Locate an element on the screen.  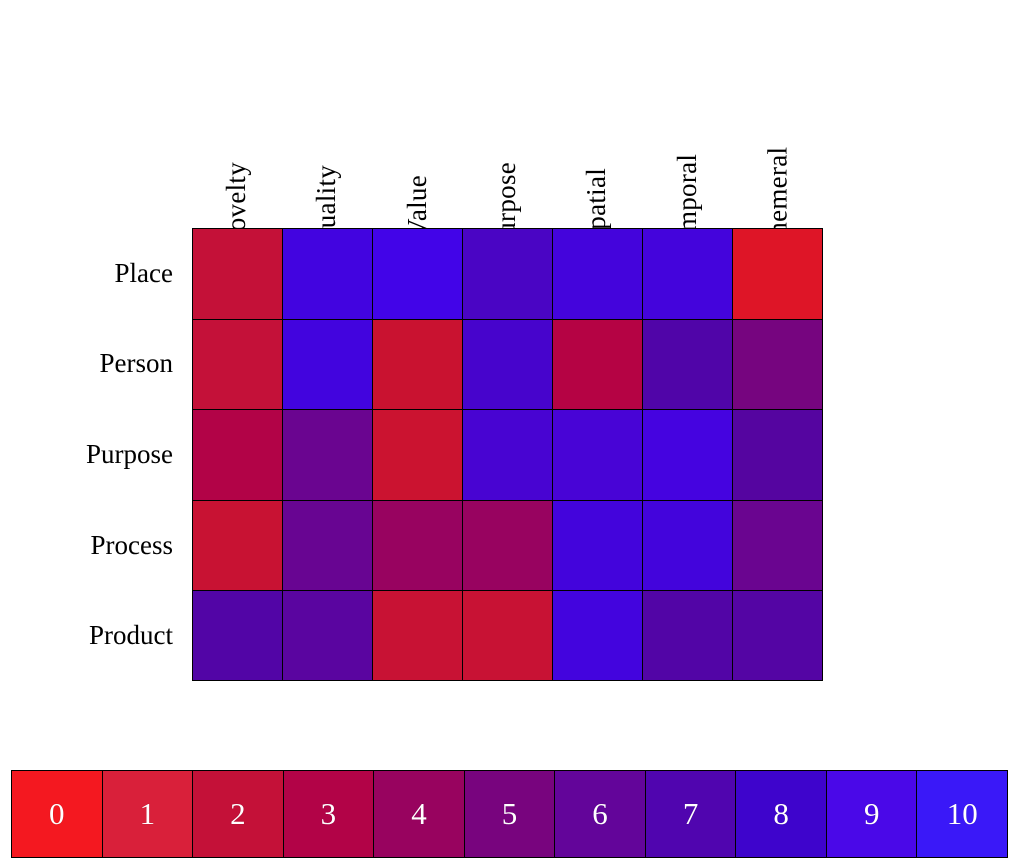
colorbar-tick-label: 7 is located at coordinates (690, 813).